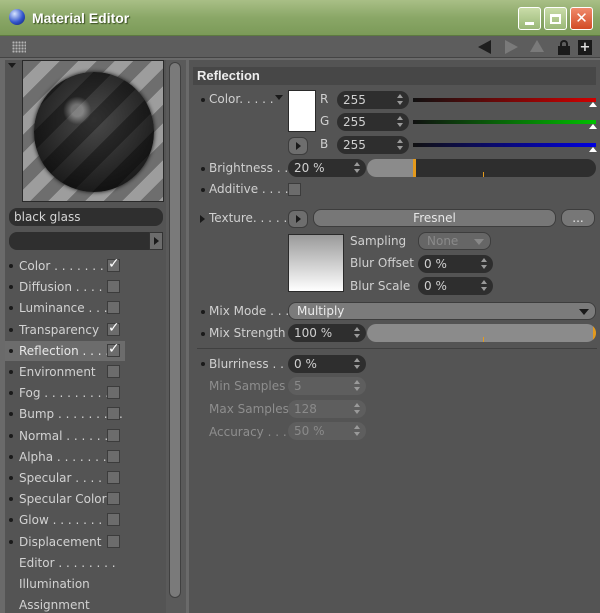 This screenshot has width=600, height=613. What do you see at coordinates (357, 431) in the screenshot?
I see `accuracy-spin-arrows-icon` at bounding box center [357, 431].